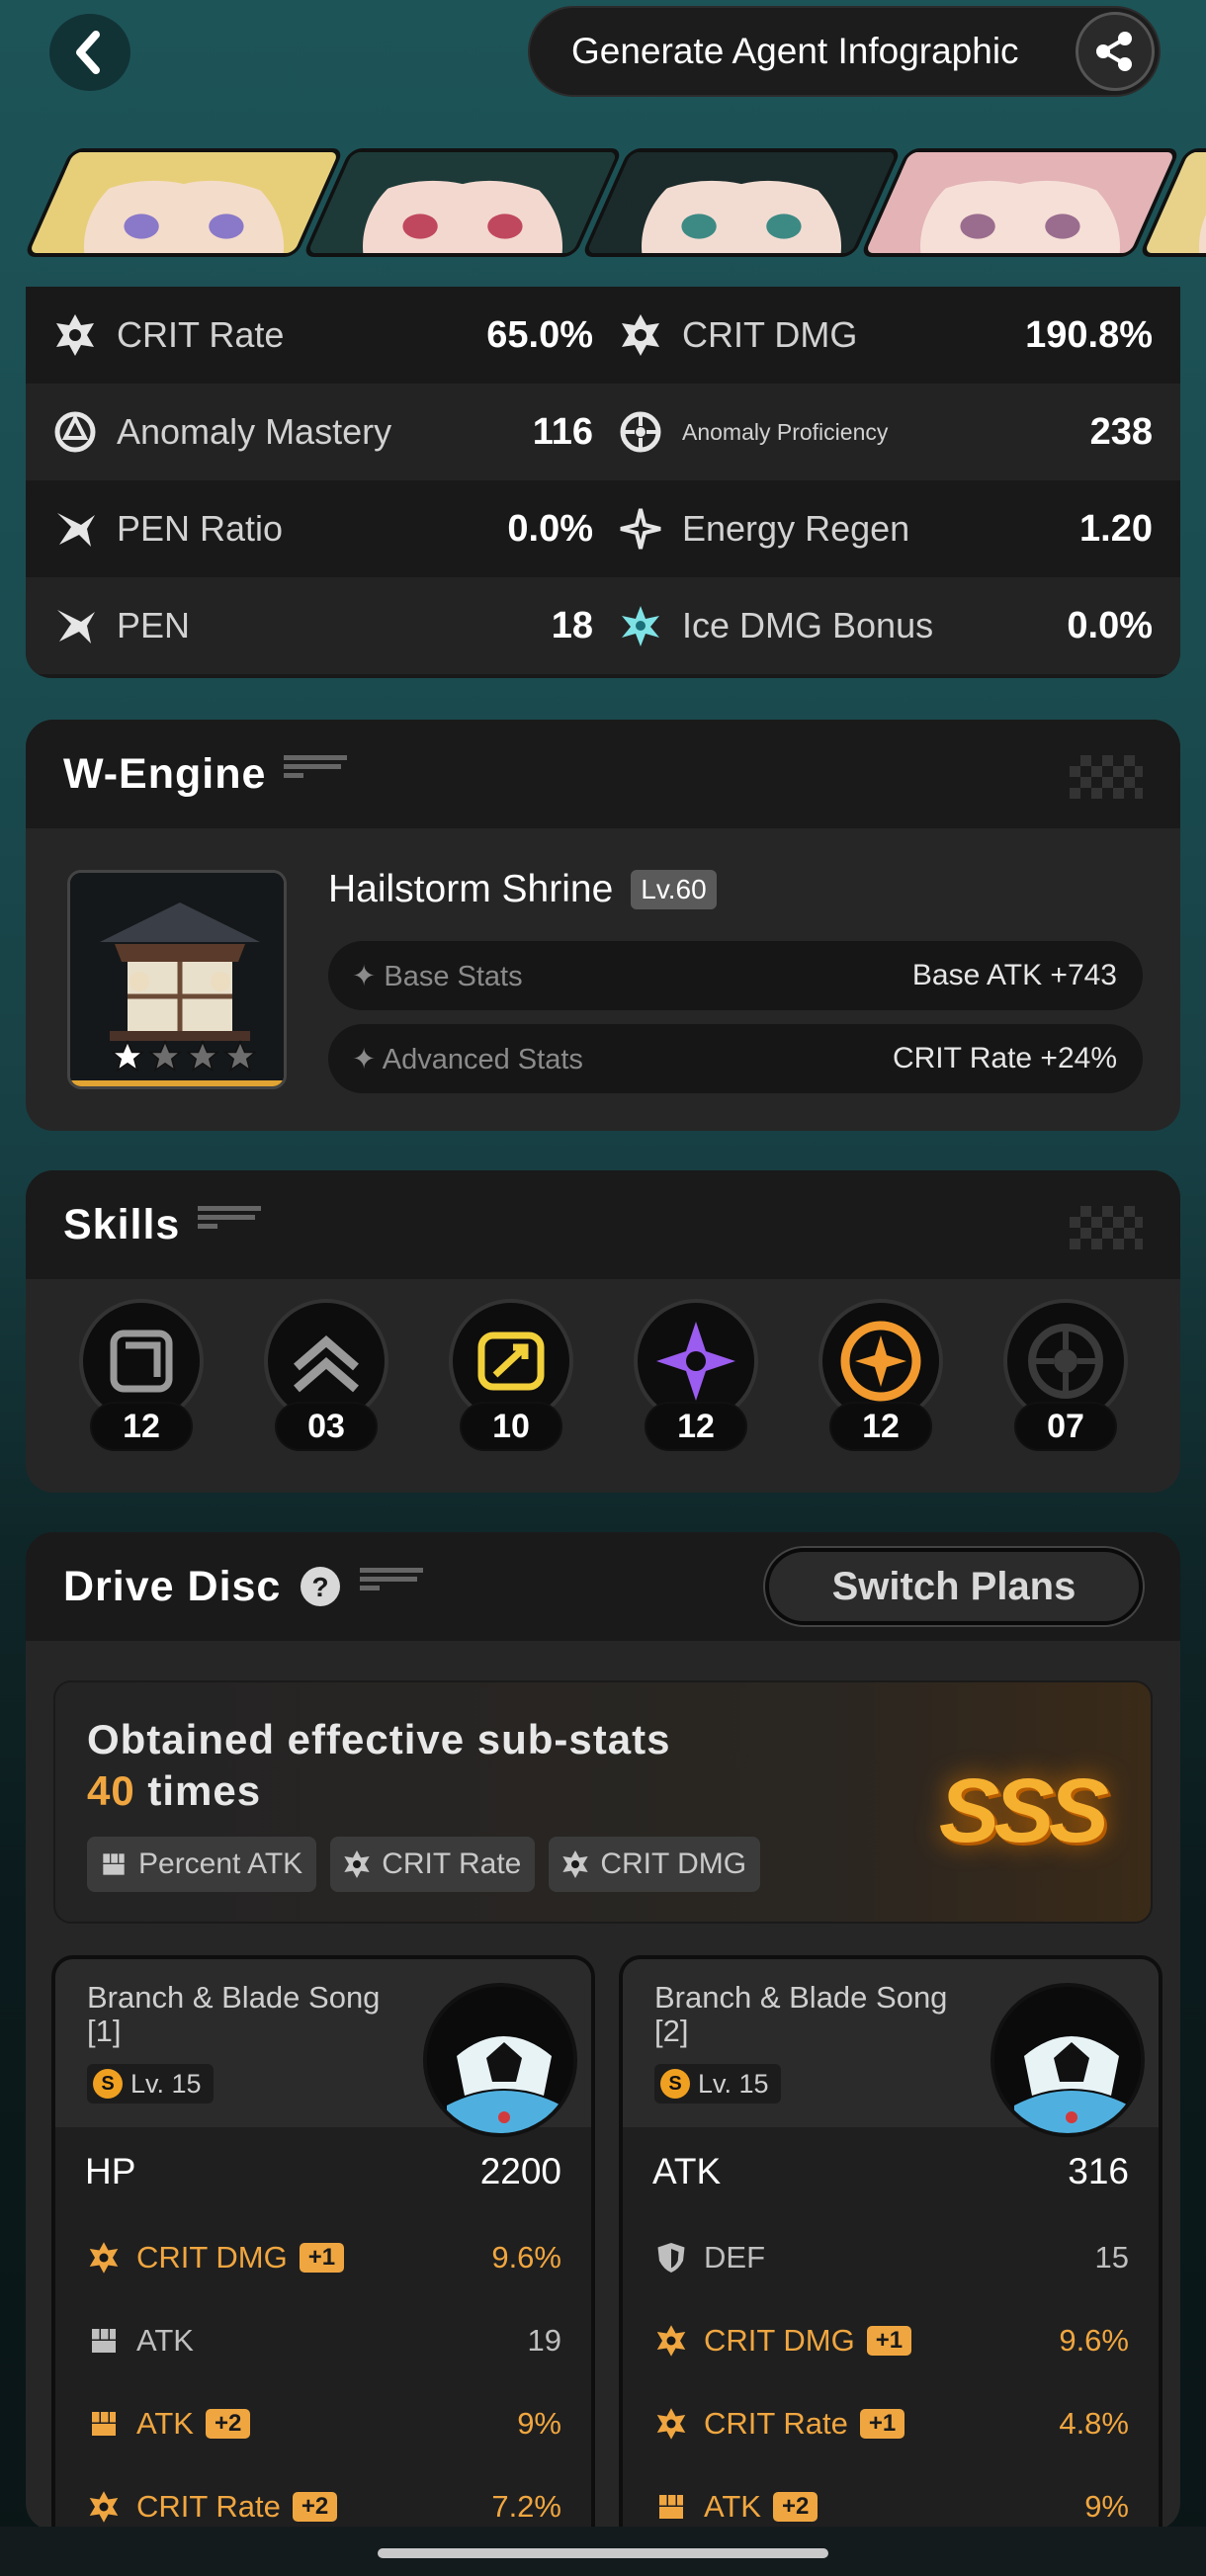 The height and width of the screenshot is (2576, 1206). What do you see at coordinates (891, 2171) in the screenshot?
I see `disc-main-stat: ATK 316` at bounding box center [891, 2171].